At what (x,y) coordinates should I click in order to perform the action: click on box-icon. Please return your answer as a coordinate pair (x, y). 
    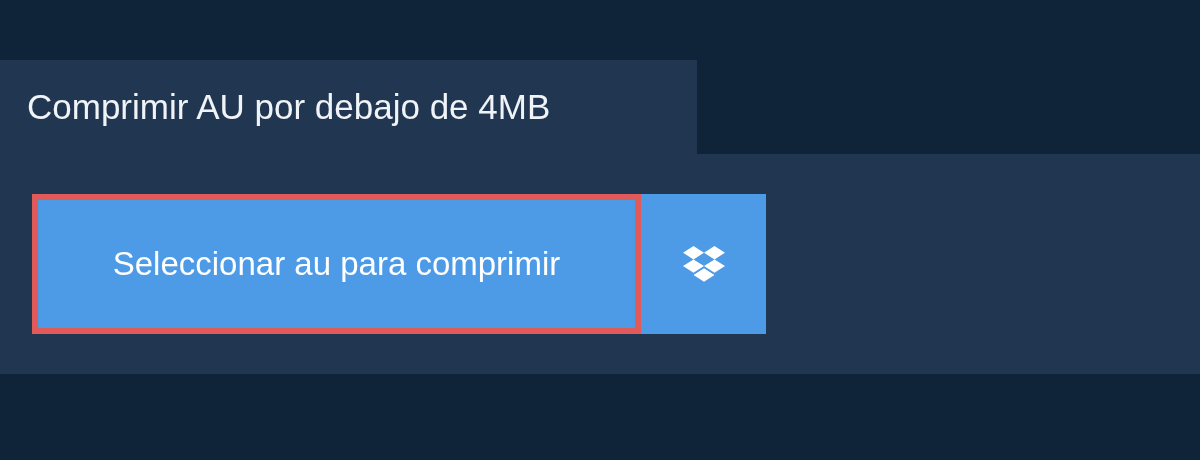
    Looking at the image, I should click on (703, 264).